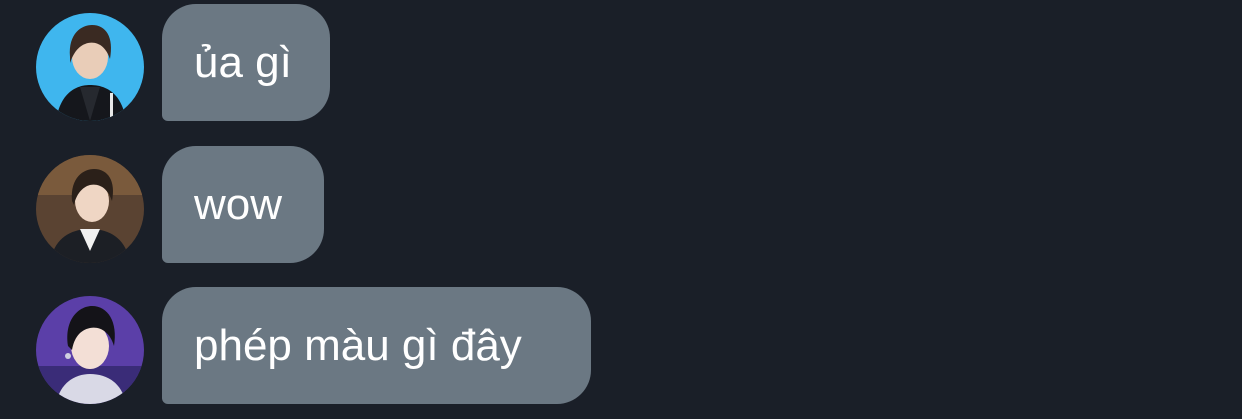 The width and height of the screenshot is (1242, 419). I want to click on message-bubble: wow, so click(243, 204).